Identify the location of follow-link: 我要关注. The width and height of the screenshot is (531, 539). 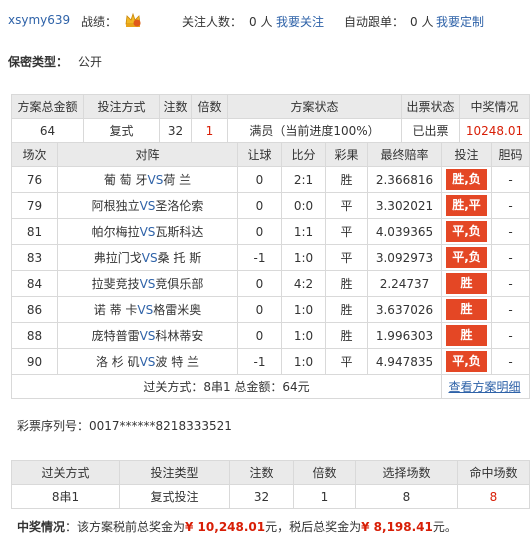
(300, 22).